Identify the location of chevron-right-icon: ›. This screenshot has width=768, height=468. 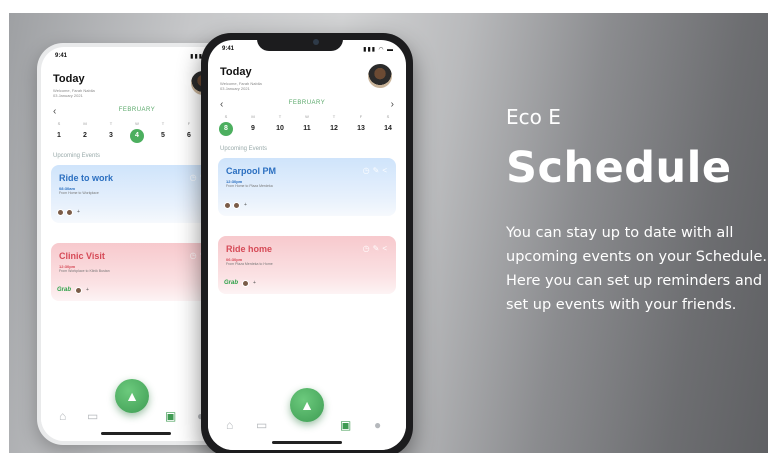
(392, 104).